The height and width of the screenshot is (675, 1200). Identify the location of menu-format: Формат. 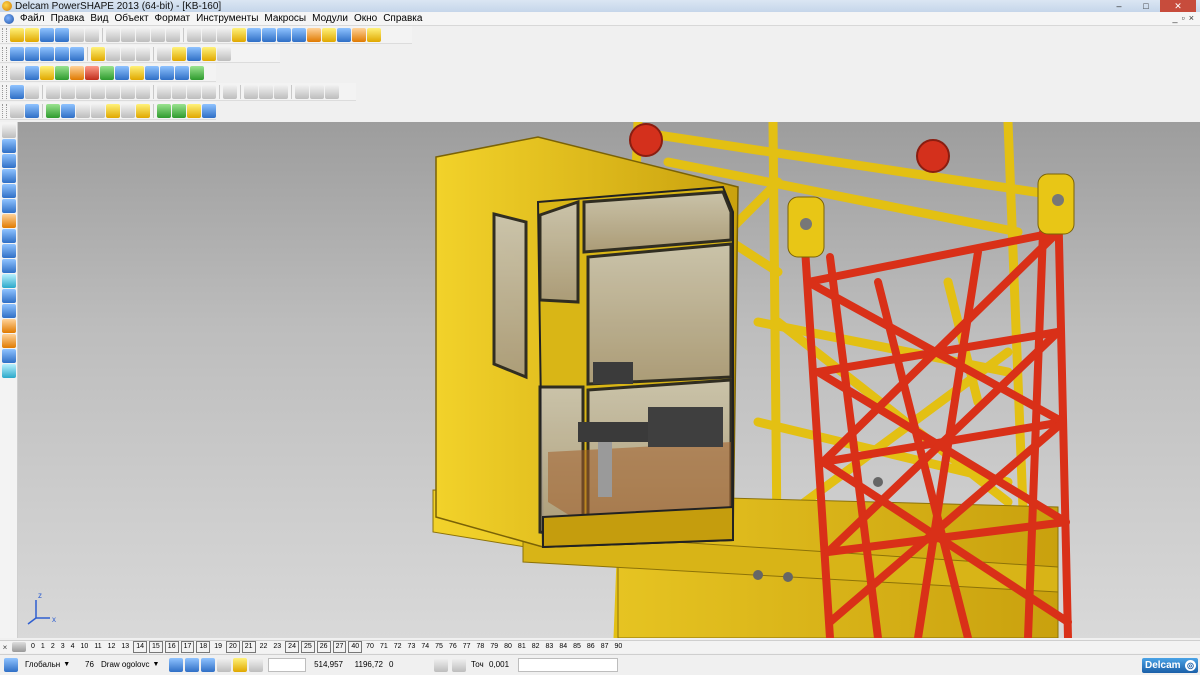
(173, 19).